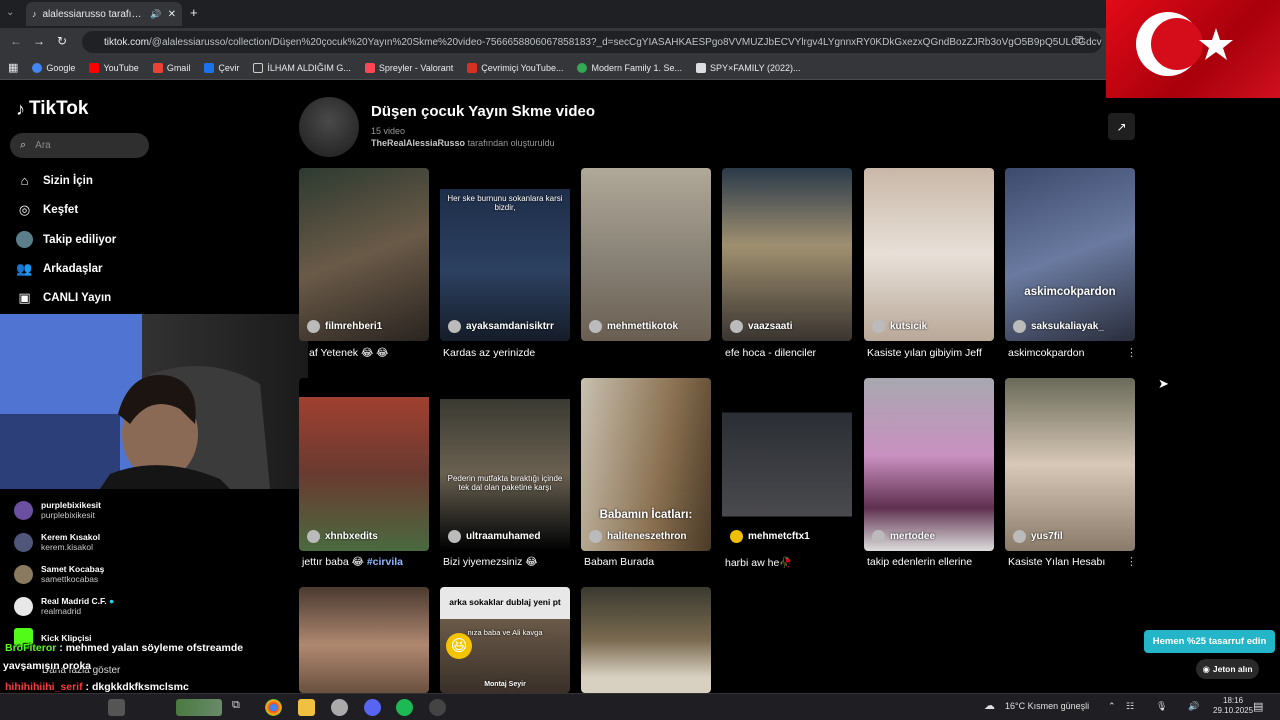 This screenshot has height=720, width=1280. Describe the element at coordinates (104, 14) in the screenshot. I see `browser-tab: ♪ alalessiarusso tarafından olu 🔊 ✕` at that location.